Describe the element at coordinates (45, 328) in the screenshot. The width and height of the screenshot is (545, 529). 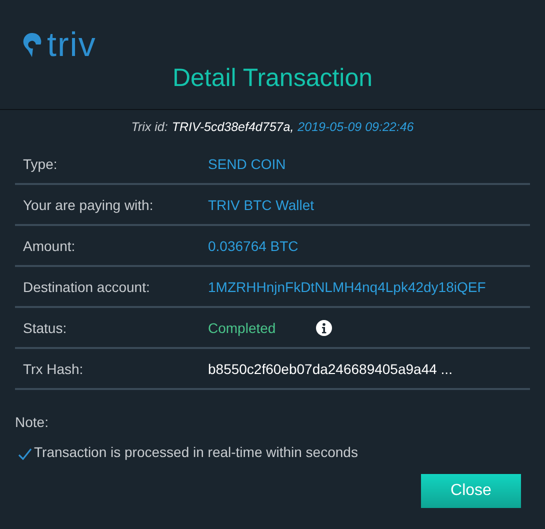
I see `field-label: Status:` at that location.